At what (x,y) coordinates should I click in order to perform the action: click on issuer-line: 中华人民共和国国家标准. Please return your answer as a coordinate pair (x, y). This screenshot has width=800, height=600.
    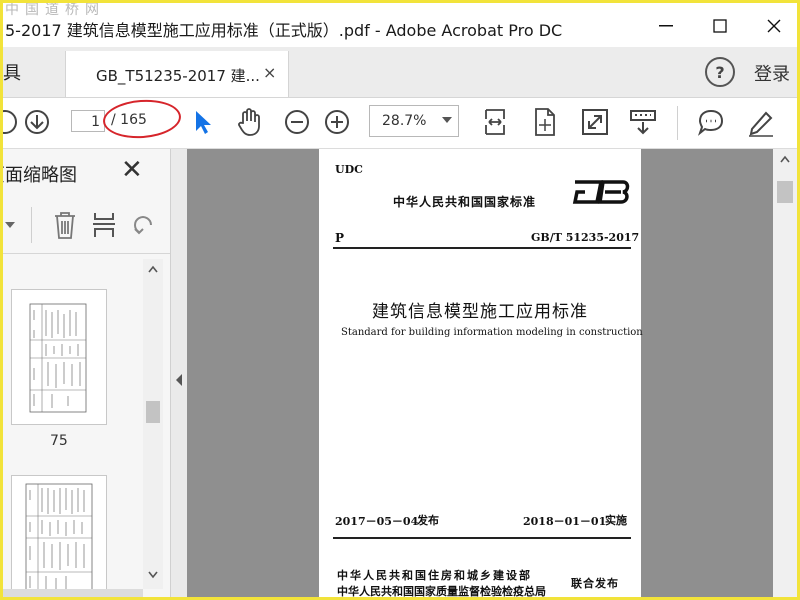
    Looking at the image, I should click on (465, 202).